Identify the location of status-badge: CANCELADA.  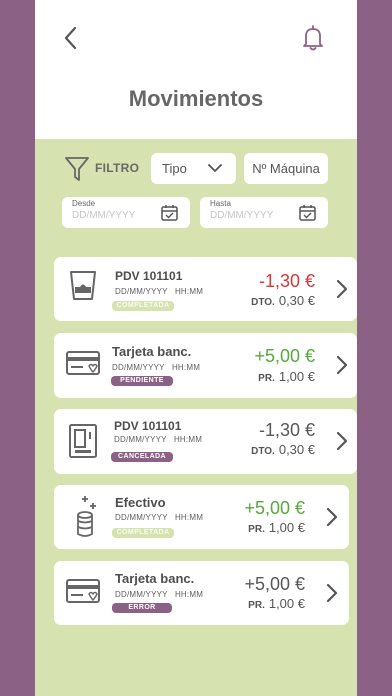
(142, 457).